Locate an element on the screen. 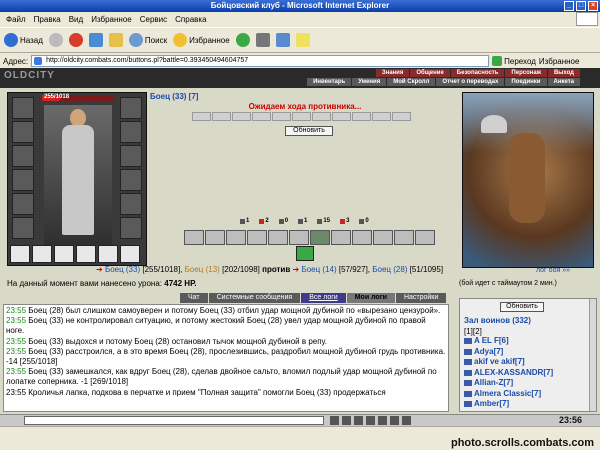 The height and width of the screenshot is (450, 600). participant-name: Боец (13) is located at coordinates (202, 269).